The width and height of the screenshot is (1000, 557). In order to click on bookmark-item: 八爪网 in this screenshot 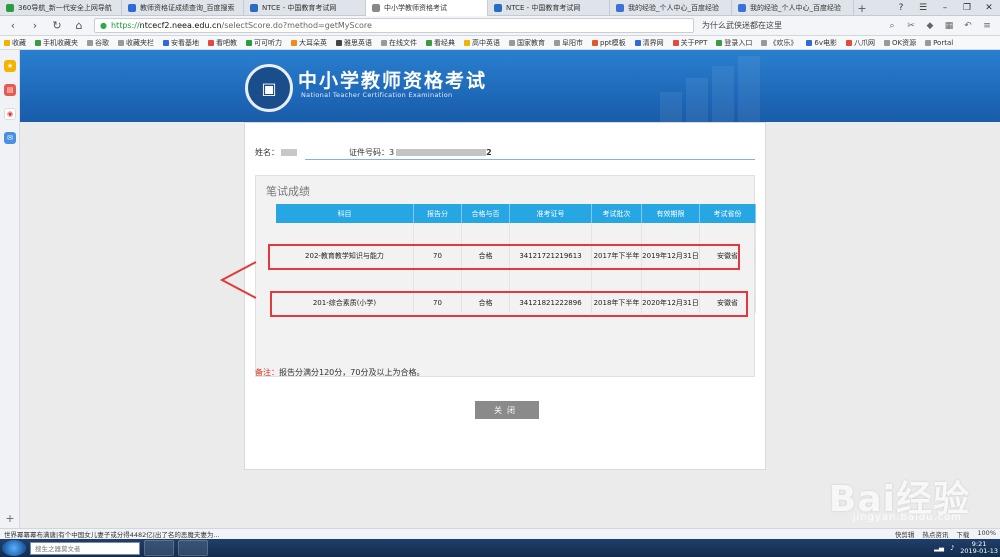, I will do `click(860, 43)`.